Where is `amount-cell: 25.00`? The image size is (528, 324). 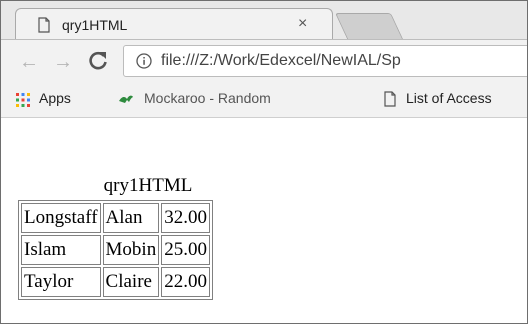 amount-cell: 25.00 is located at coordinates (185, 250).